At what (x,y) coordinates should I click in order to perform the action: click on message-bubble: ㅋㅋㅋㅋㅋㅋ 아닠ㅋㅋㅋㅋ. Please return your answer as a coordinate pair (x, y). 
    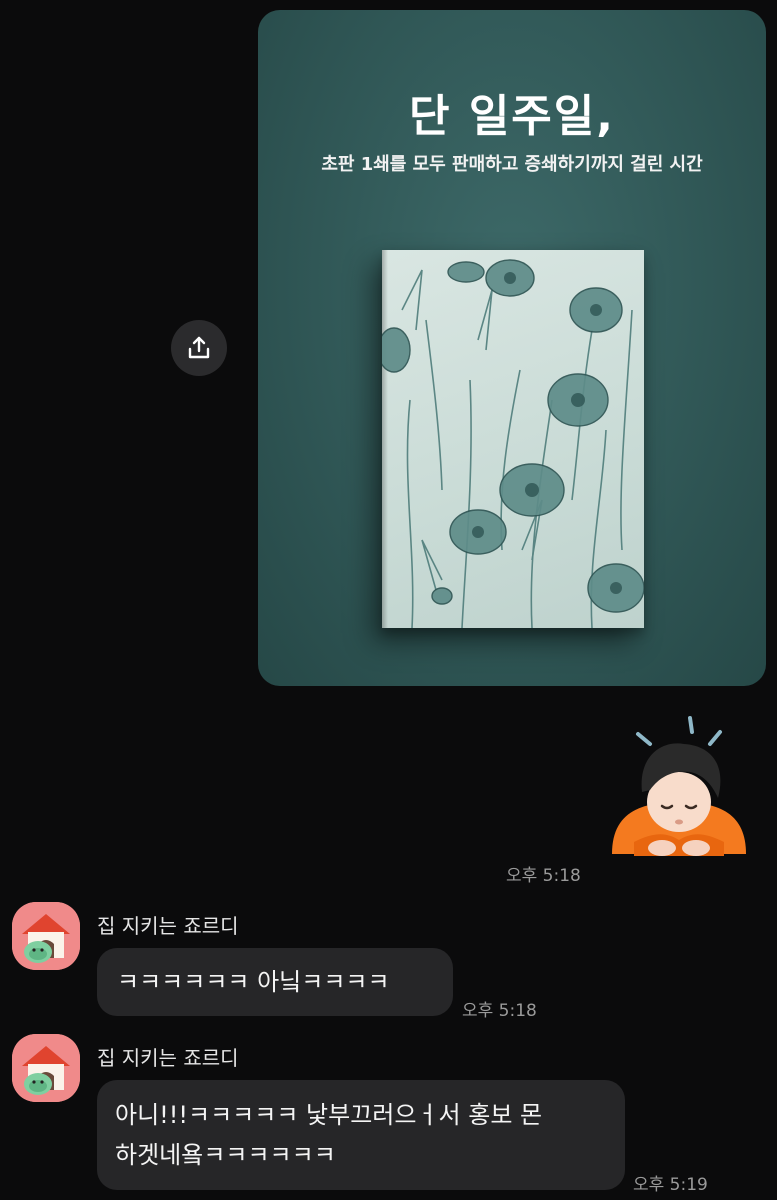
    Looking at the image, I should click on (275, 982).